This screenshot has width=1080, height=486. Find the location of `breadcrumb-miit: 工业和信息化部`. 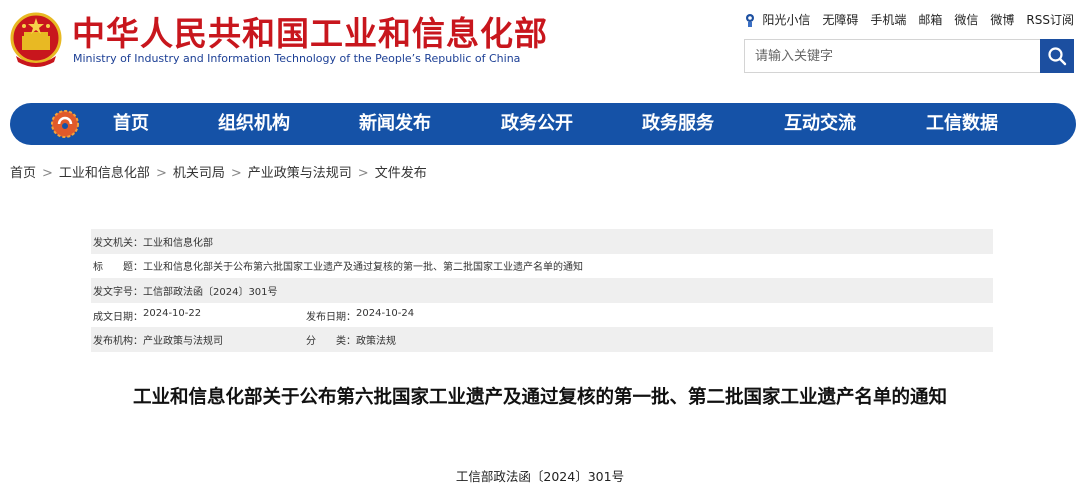

breadcrumb-miit: 工业和信息化部 is located at coordinates (104, 173).